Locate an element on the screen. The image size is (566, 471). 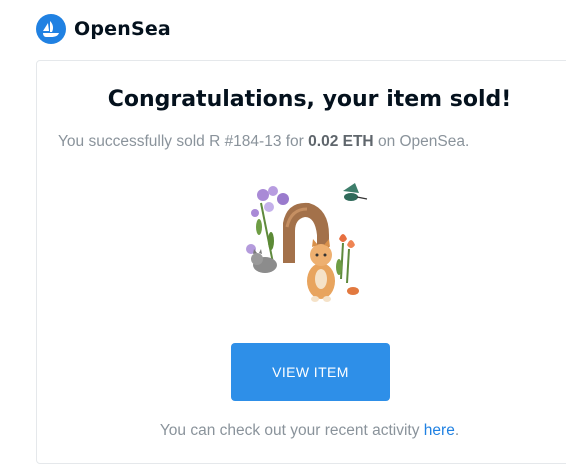
email-header: OpenSea is located at coordinates (103, 29).